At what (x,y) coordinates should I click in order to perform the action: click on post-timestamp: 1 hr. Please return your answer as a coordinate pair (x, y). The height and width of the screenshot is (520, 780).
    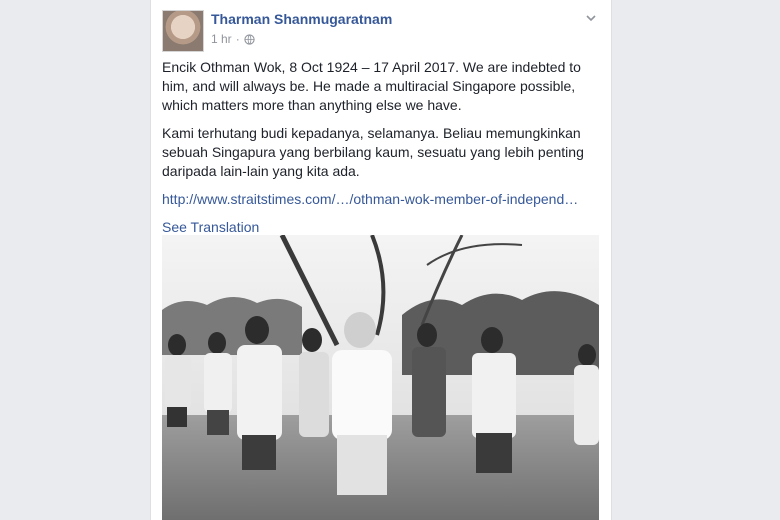
    Looking at the image, I should click on (221, 39).